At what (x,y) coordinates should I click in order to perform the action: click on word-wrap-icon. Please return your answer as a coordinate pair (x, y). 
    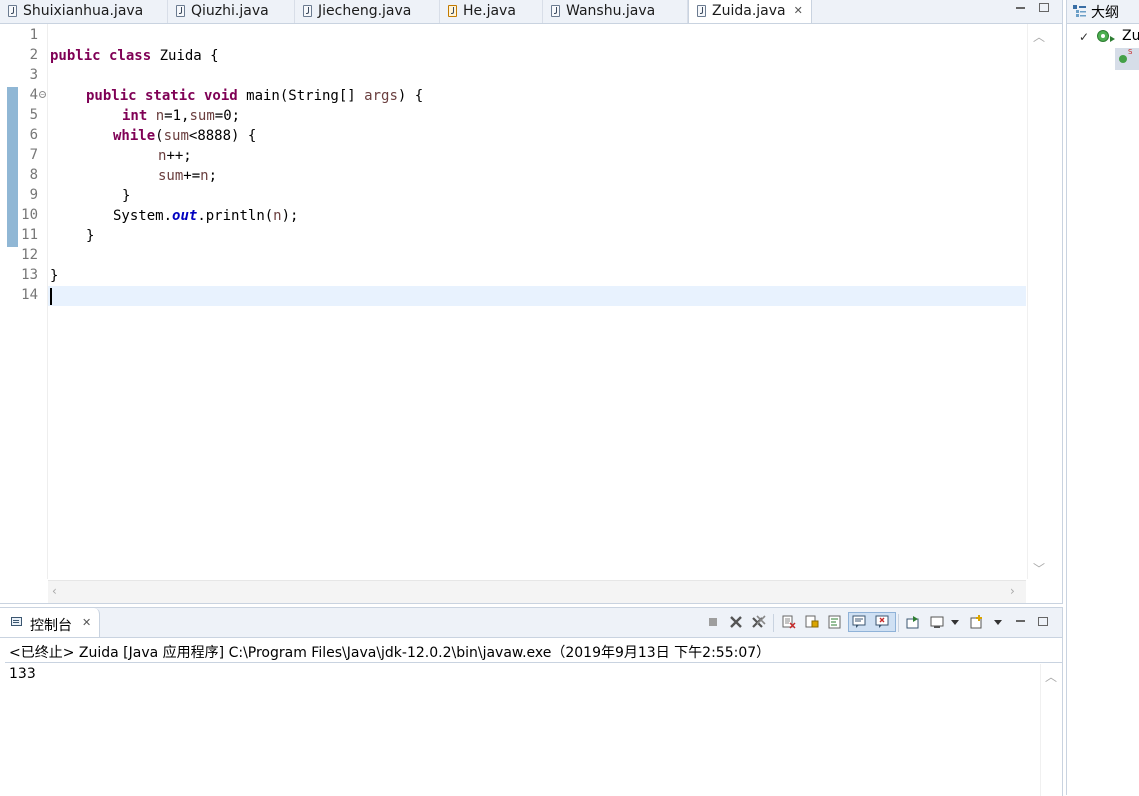
    Looking at the image, I should click on (835, 622).